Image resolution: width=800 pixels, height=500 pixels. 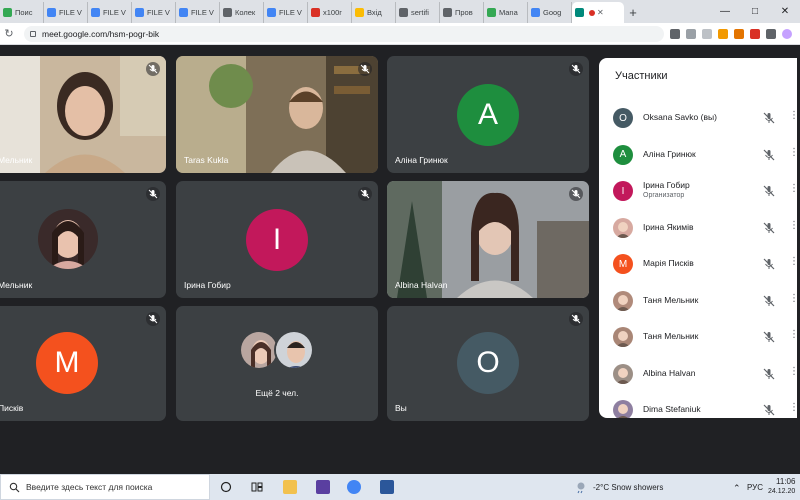 I want to click on taskbar-search-placeholder: Введите здесь текст для поиска, so click(x=89, y=487).